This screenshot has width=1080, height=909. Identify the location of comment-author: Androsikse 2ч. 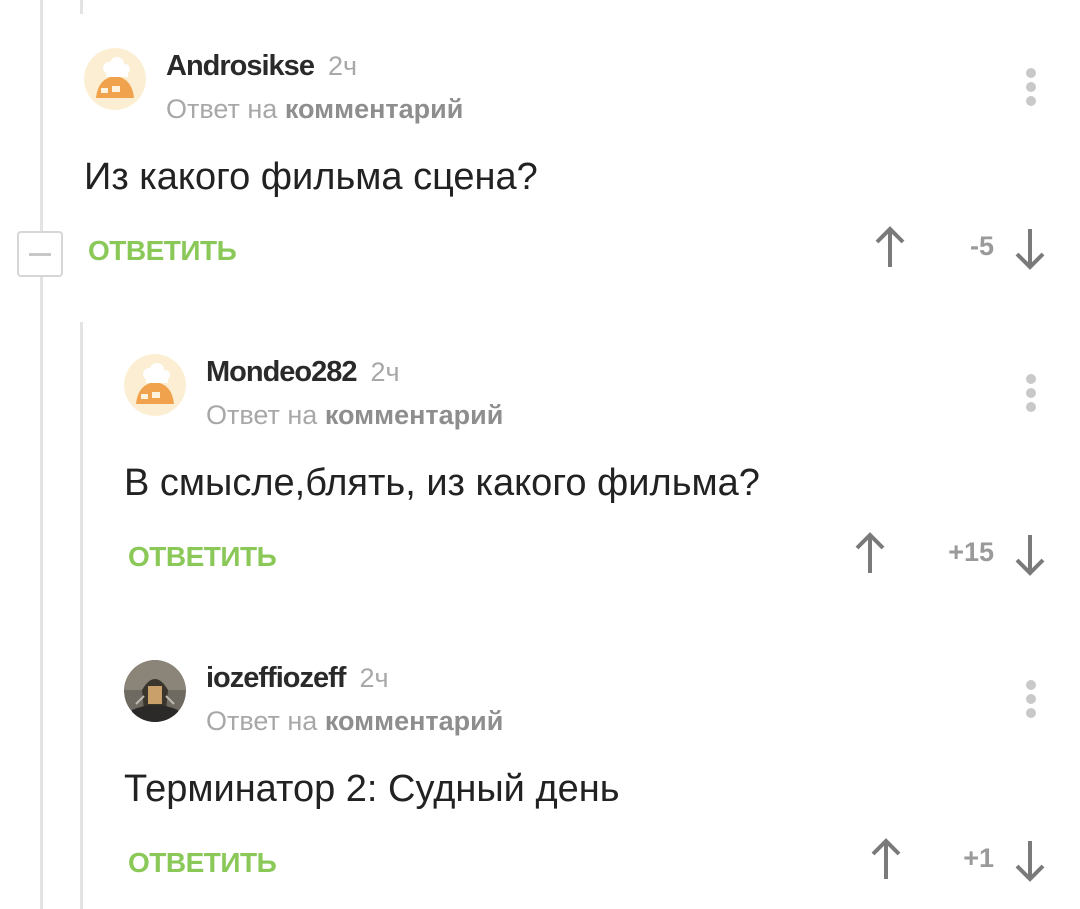
(261, 66).